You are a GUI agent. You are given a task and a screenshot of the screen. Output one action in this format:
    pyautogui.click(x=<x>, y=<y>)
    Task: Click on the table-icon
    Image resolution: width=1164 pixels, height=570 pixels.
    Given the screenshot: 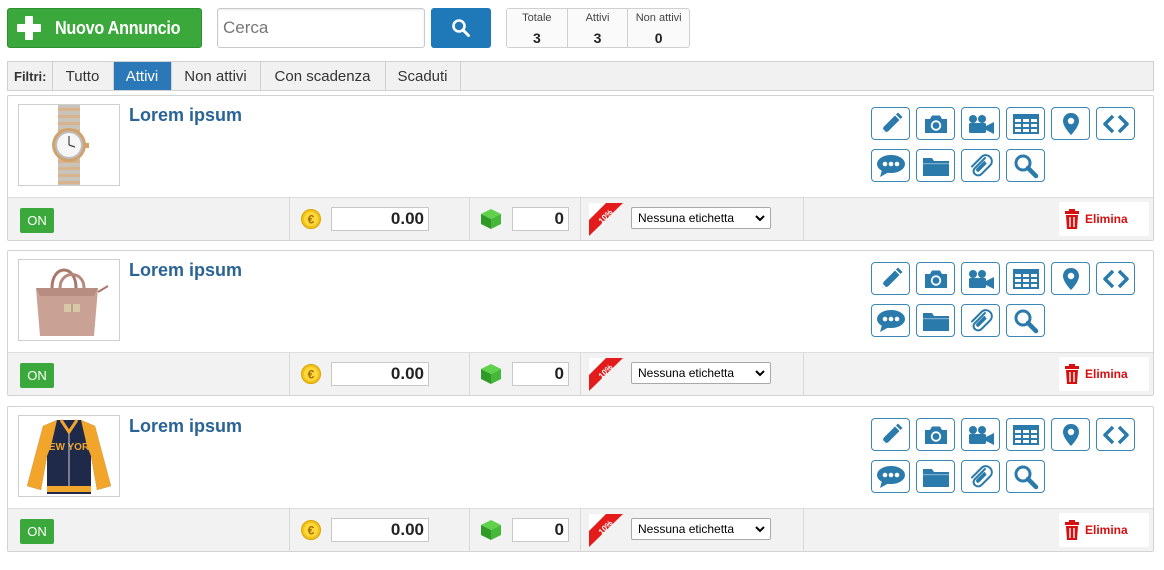 What is the action you would take?
    pyautogui.click(x=1025, y=278)
    